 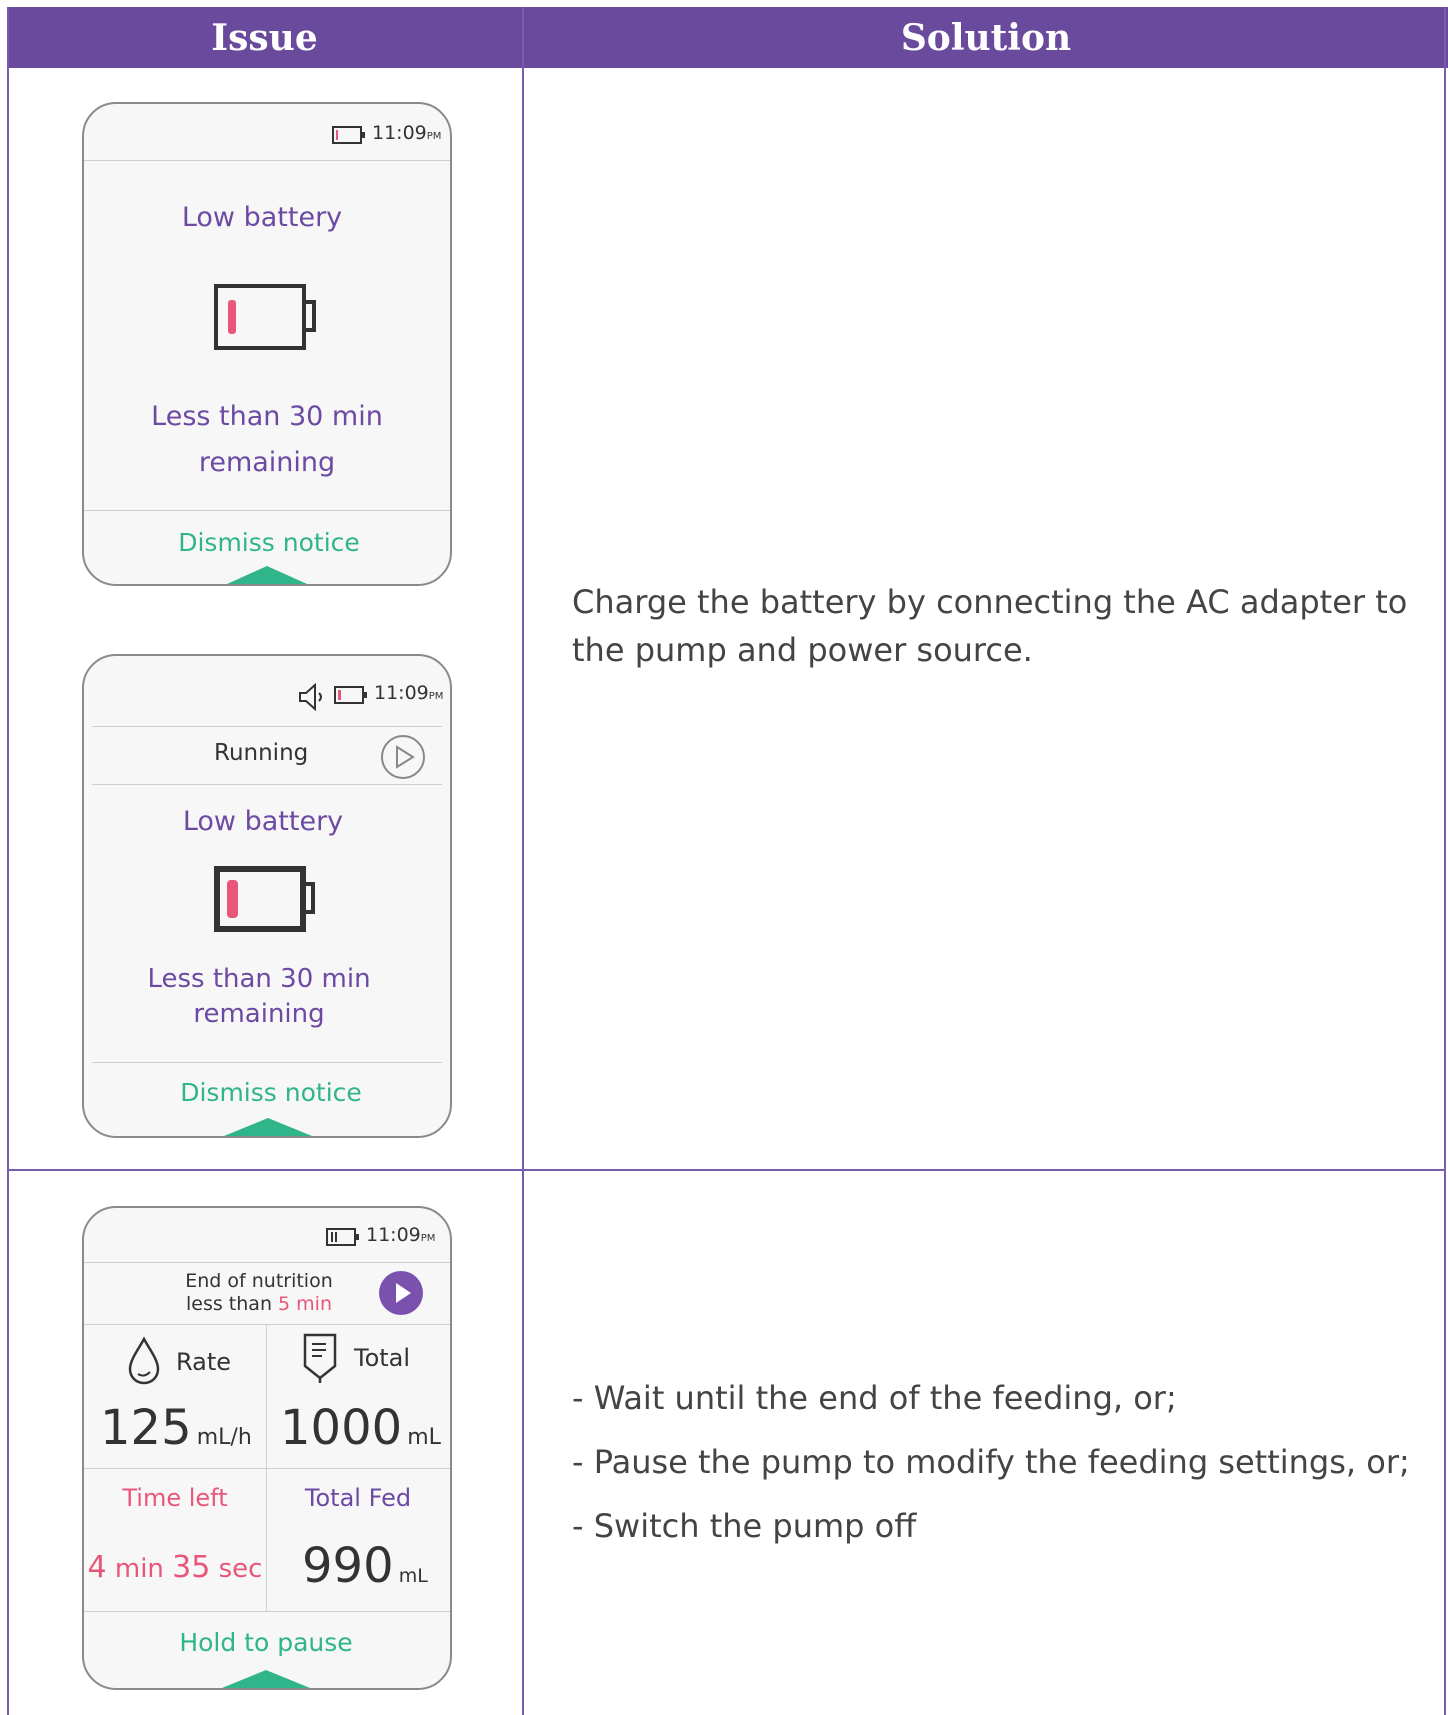 What do you see at coordinates (144, 1360) in the screenshot?
I see `drop-icon` at bounding box center [144, 1360].